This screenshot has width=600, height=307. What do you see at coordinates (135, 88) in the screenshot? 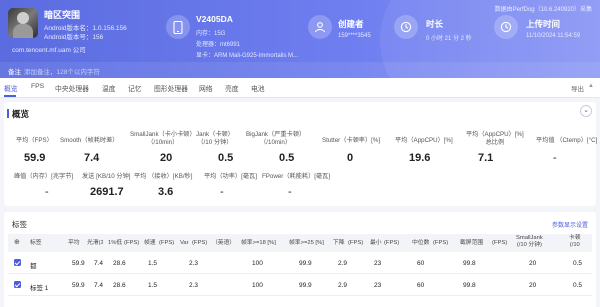
I see `tab-memory: 记忆` at bounding box center [135, 88].